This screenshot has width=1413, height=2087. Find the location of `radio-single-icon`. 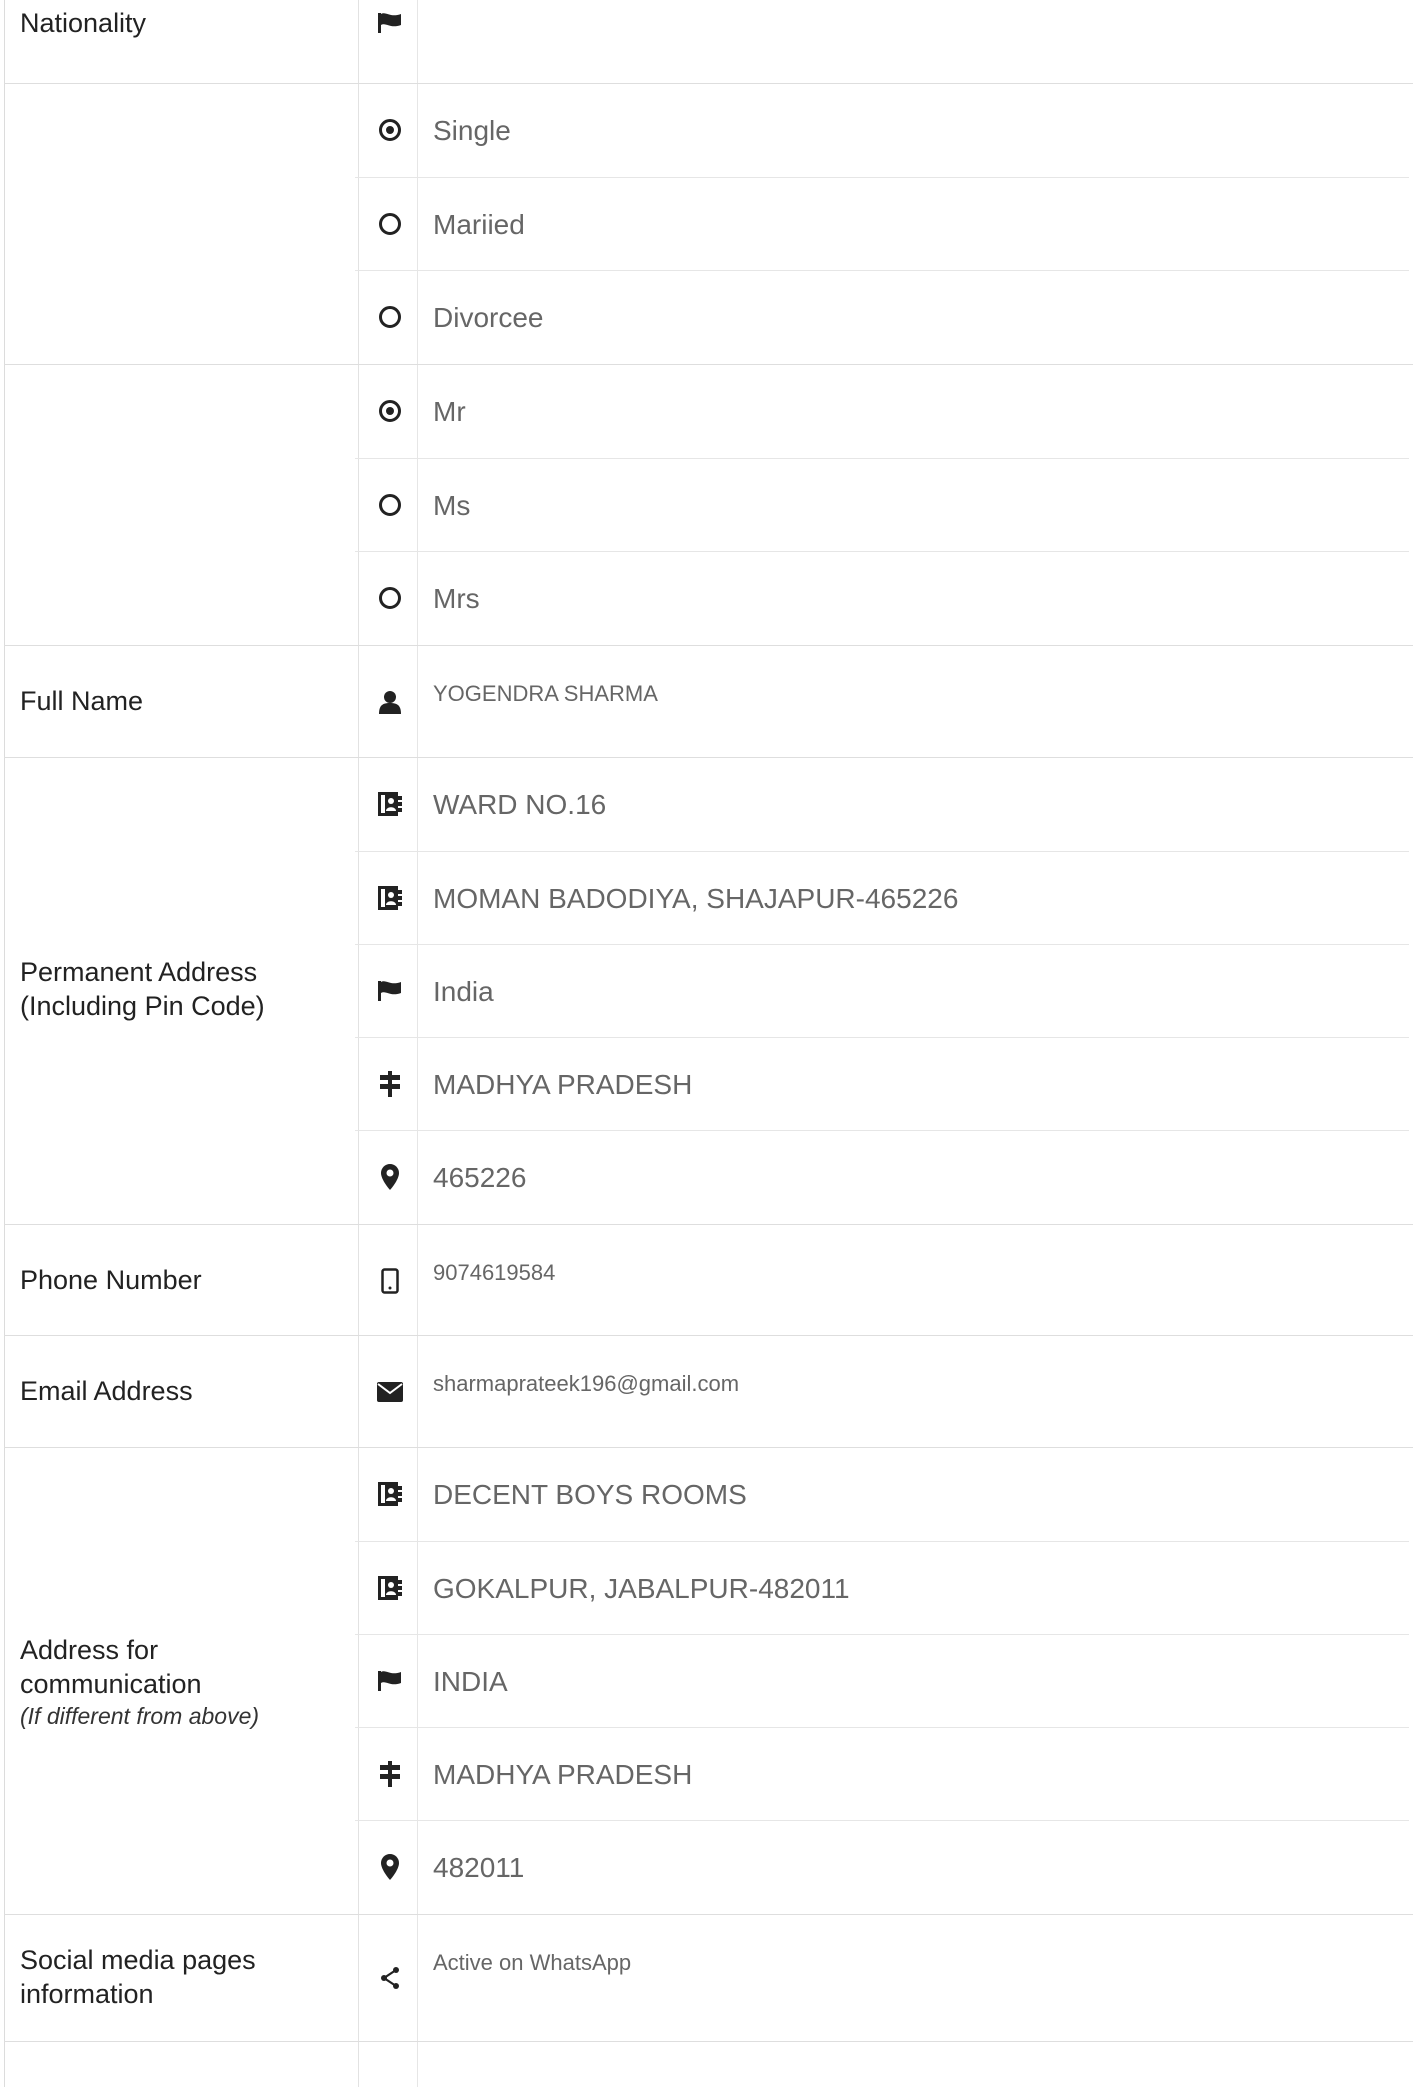

radio-single-icon is located at coordinates (390, 130).